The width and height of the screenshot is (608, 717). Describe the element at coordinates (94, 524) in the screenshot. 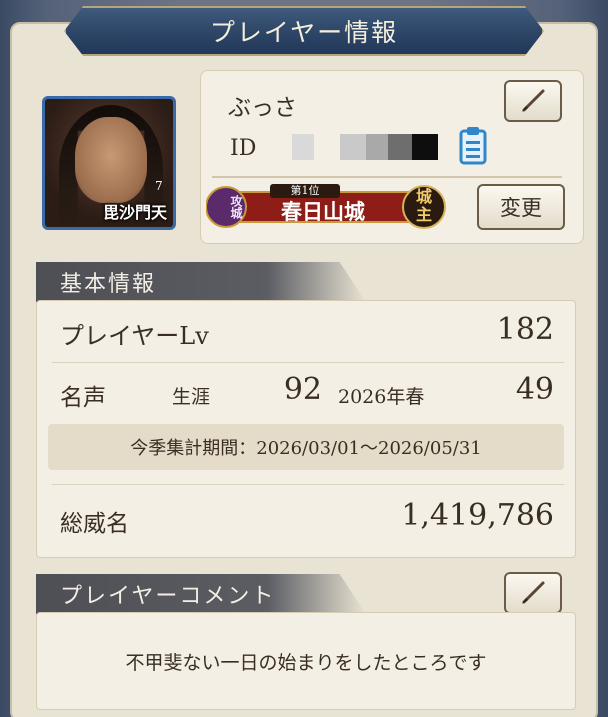

I see `total-fame-label: 総威名` at that location.